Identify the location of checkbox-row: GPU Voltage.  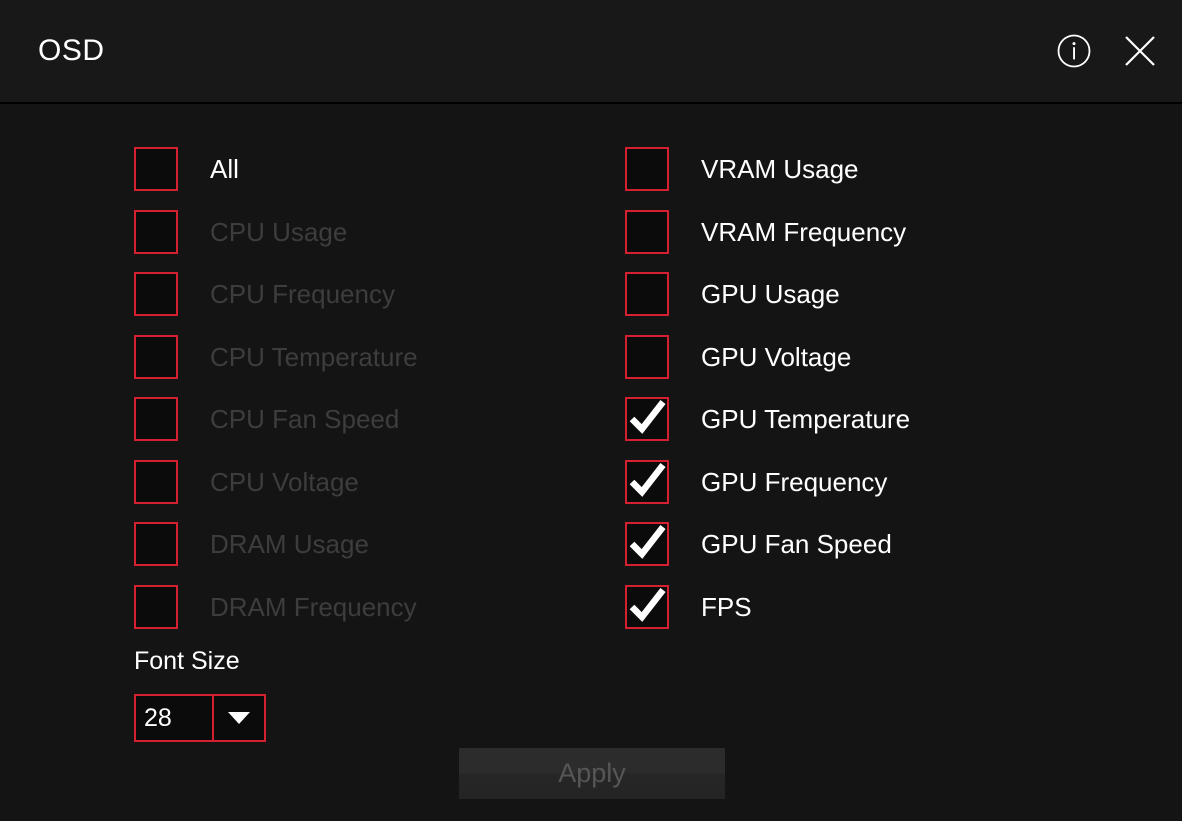
(835, 356).